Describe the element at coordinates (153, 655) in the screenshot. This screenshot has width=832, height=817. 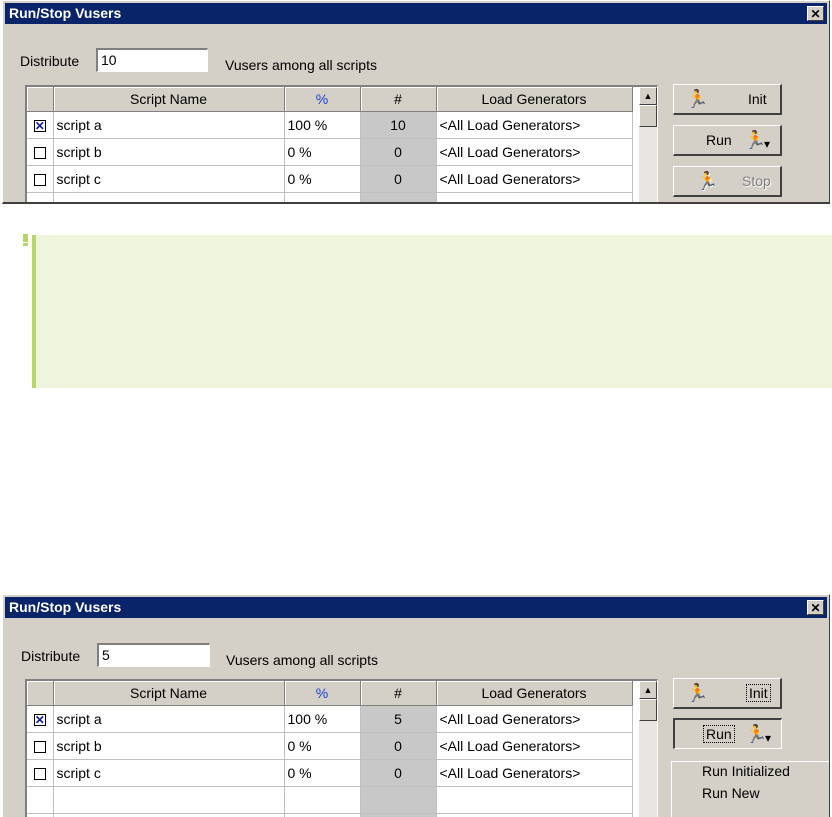
I see `distribute-input: 5` at that location.